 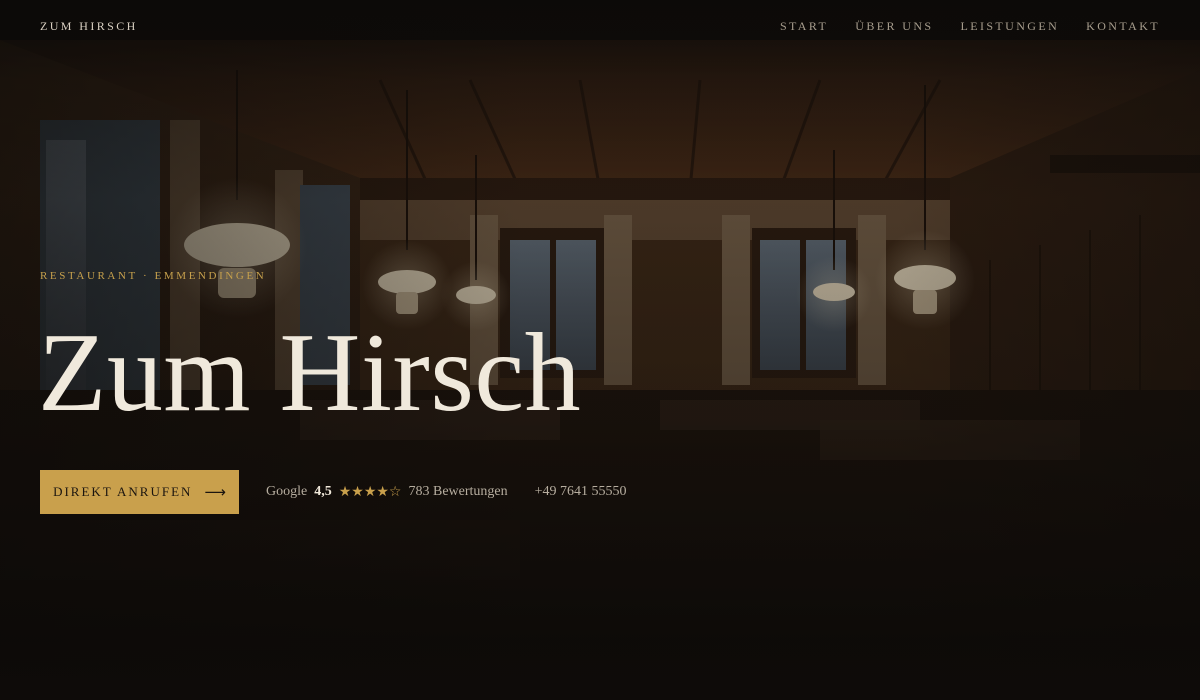 What do you see at coordinates (153, 276) in the screenshot?
I see `hero-eyebrow: RESTAURANT · EMMENDINGEN` at bounding box center [153, 276].